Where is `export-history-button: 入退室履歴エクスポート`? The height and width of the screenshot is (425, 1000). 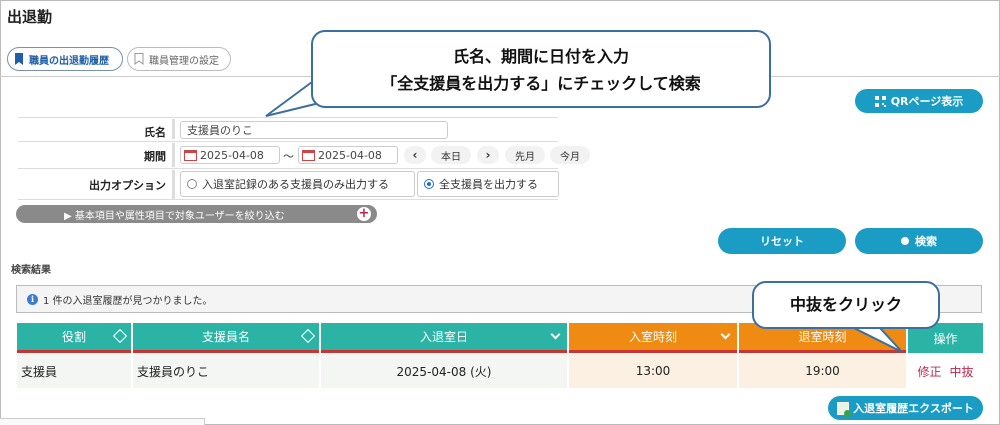 export-history-button: 入退室履歴エクスポート is located at coordinates (905, 408).